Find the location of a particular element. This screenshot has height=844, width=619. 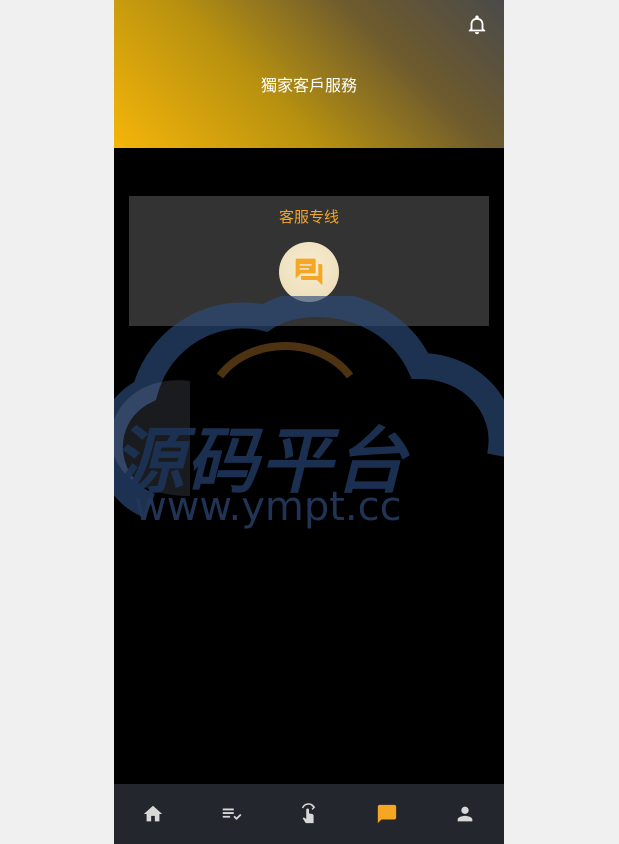

watermark-title: 源码平台 is located at coordinates (261, 461).